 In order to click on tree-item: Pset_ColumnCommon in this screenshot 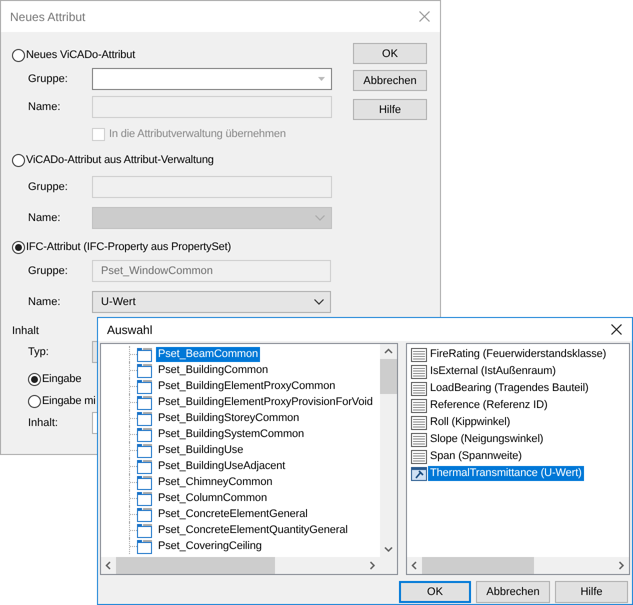, I will do `click(212, 498)`.